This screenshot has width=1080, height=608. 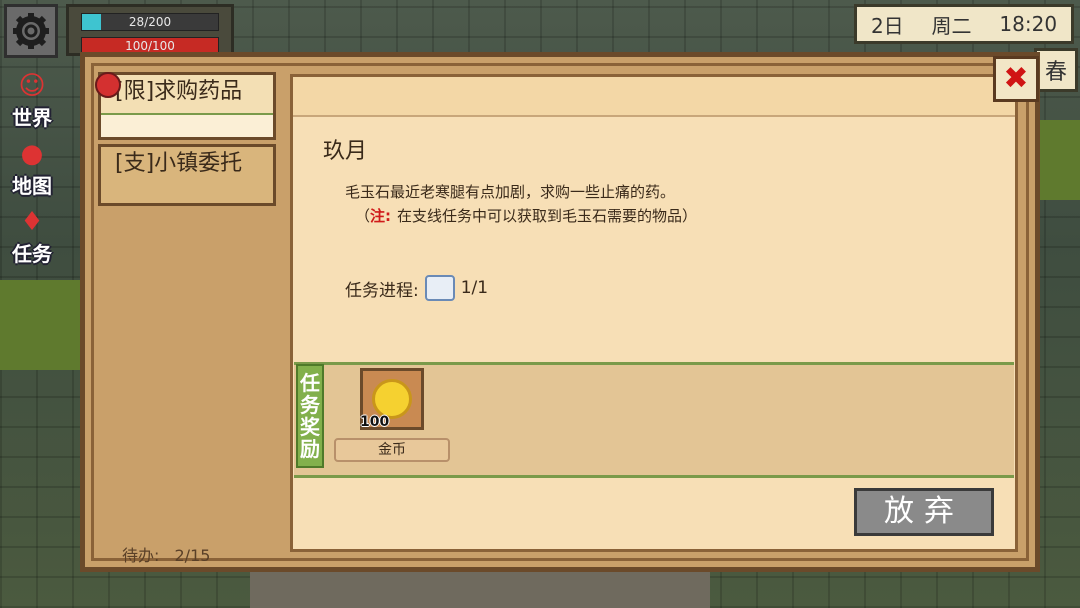 What do you see at coordinates (32, 240) in the screenshot?
I see `nav-quest-button: ♦ 任务` at bounding box center [32, 240].